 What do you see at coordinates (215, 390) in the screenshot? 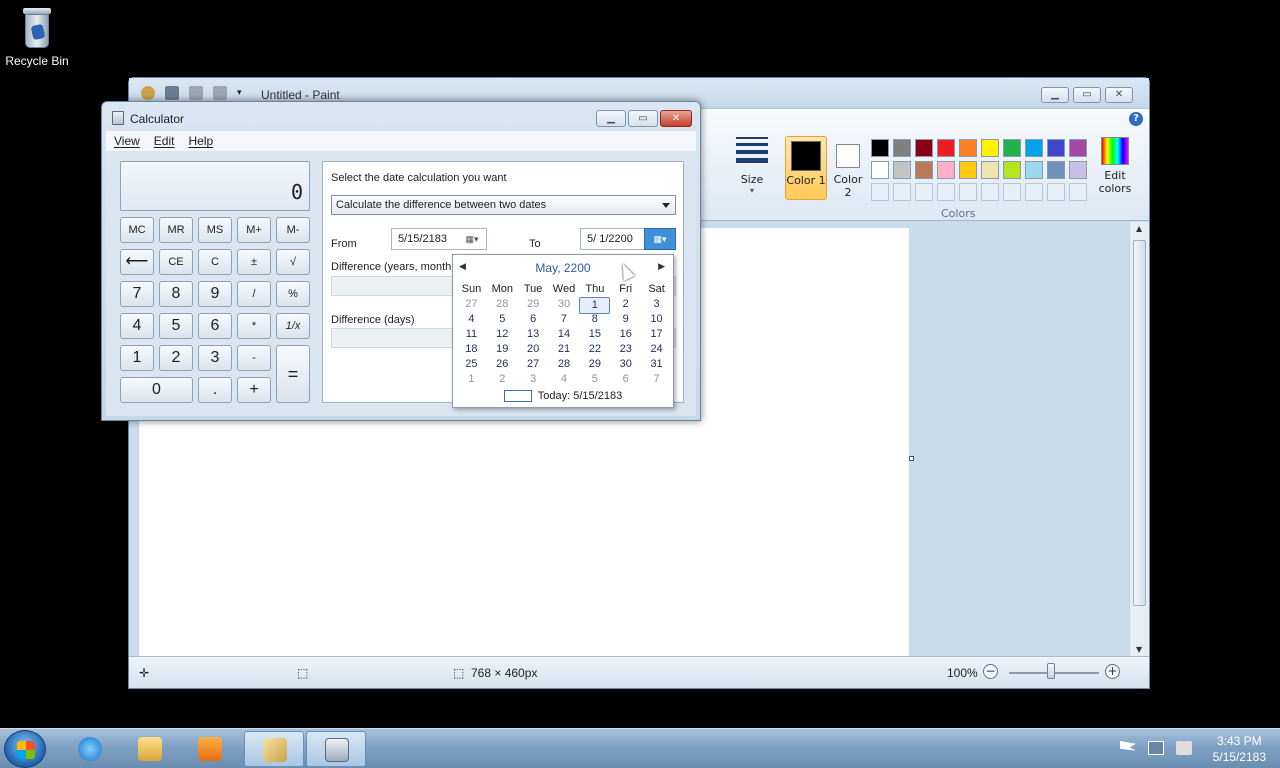
I see `key-decimal: .` at bounding box center [215, 390].